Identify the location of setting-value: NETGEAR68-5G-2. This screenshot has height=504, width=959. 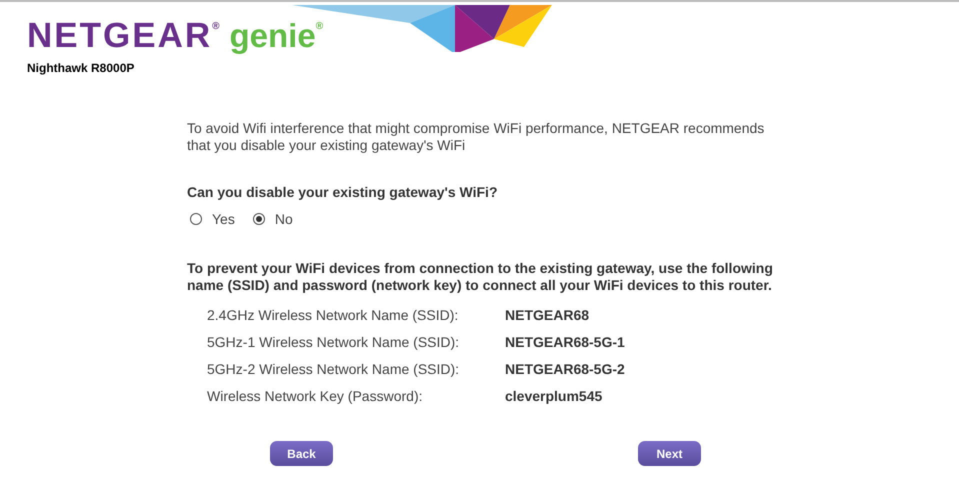
(565, 368).